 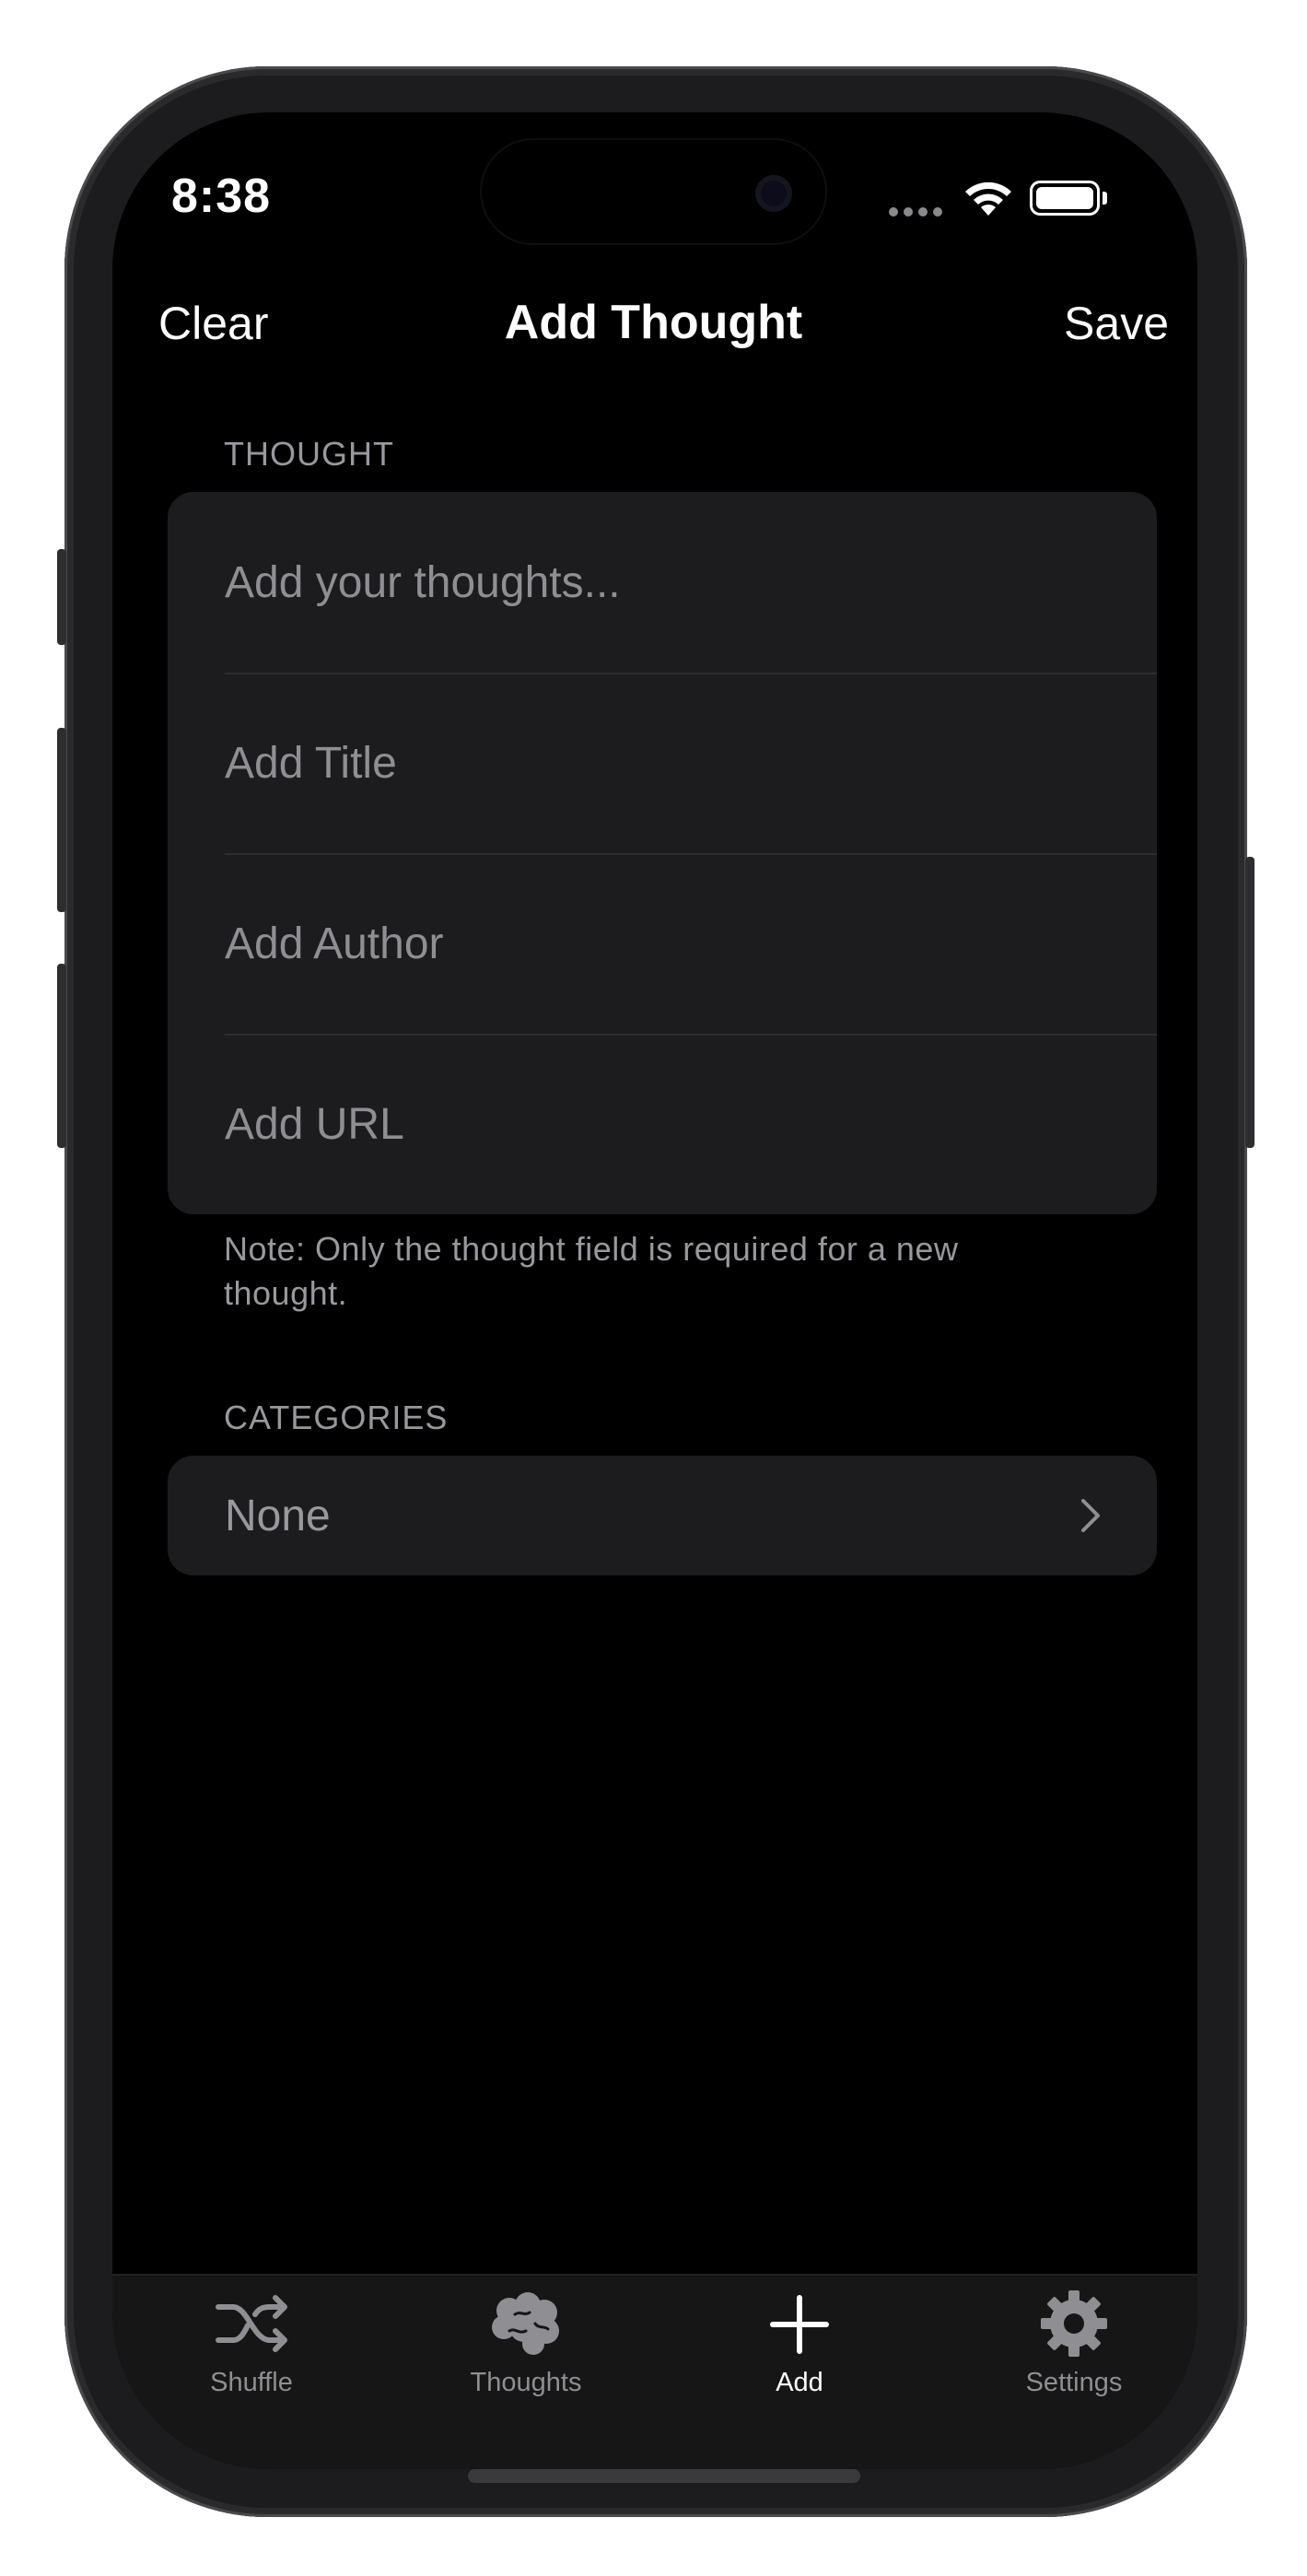 I want to click on tab-add: Add, so click(x=800, y=2343).